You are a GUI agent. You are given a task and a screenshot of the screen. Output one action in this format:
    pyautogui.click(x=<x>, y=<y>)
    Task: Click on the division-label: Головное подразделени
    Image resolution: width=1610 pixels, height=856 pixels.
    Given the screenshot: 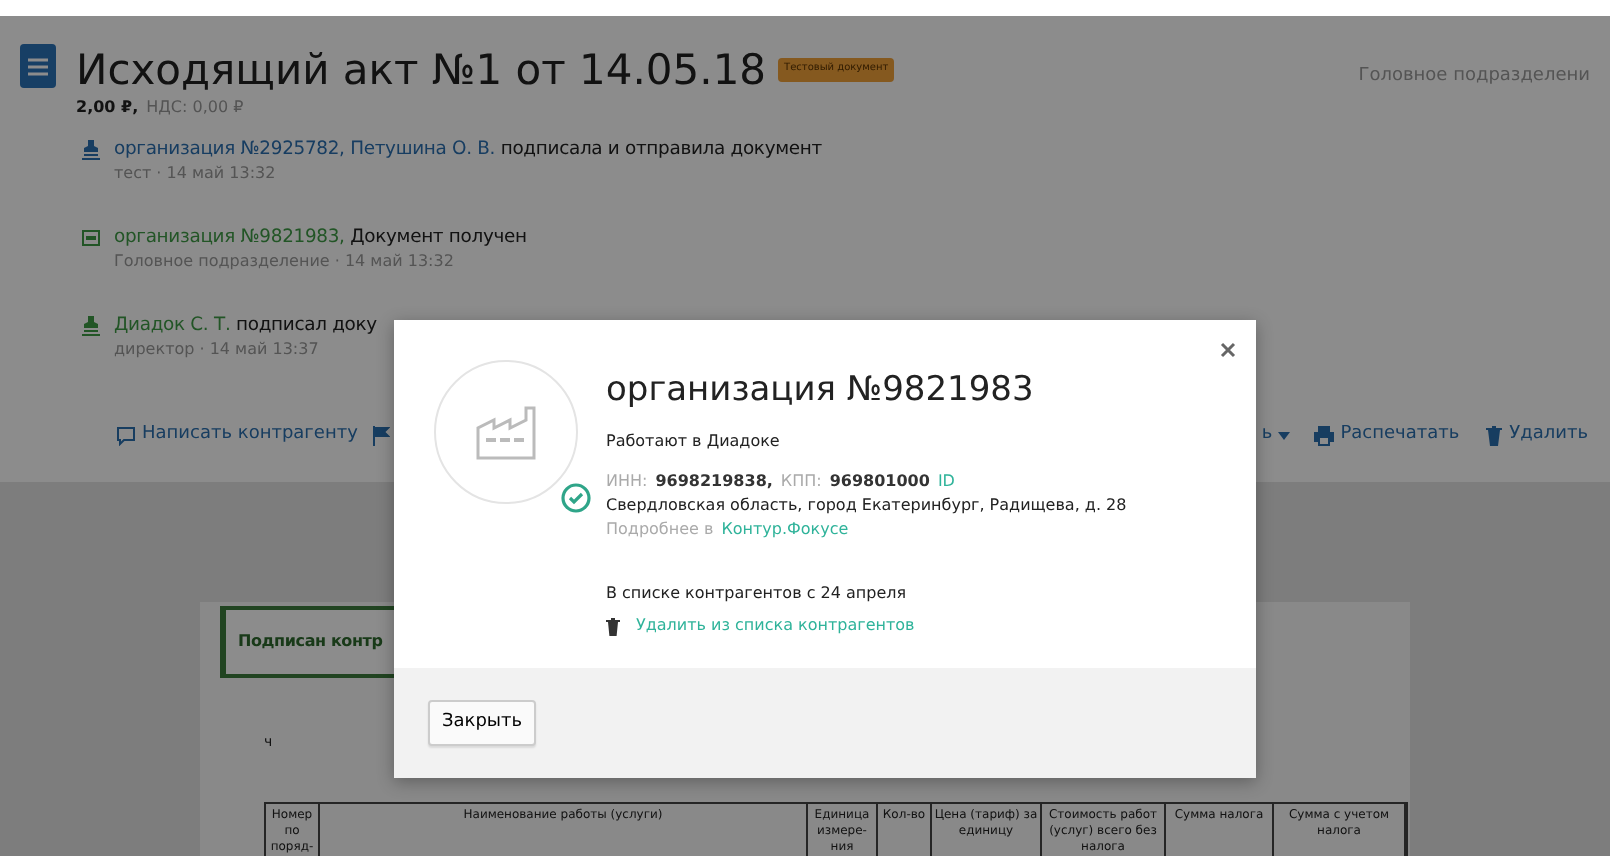 What is the action you would take?
    pyautogui.click(x=1474, y=77)
    